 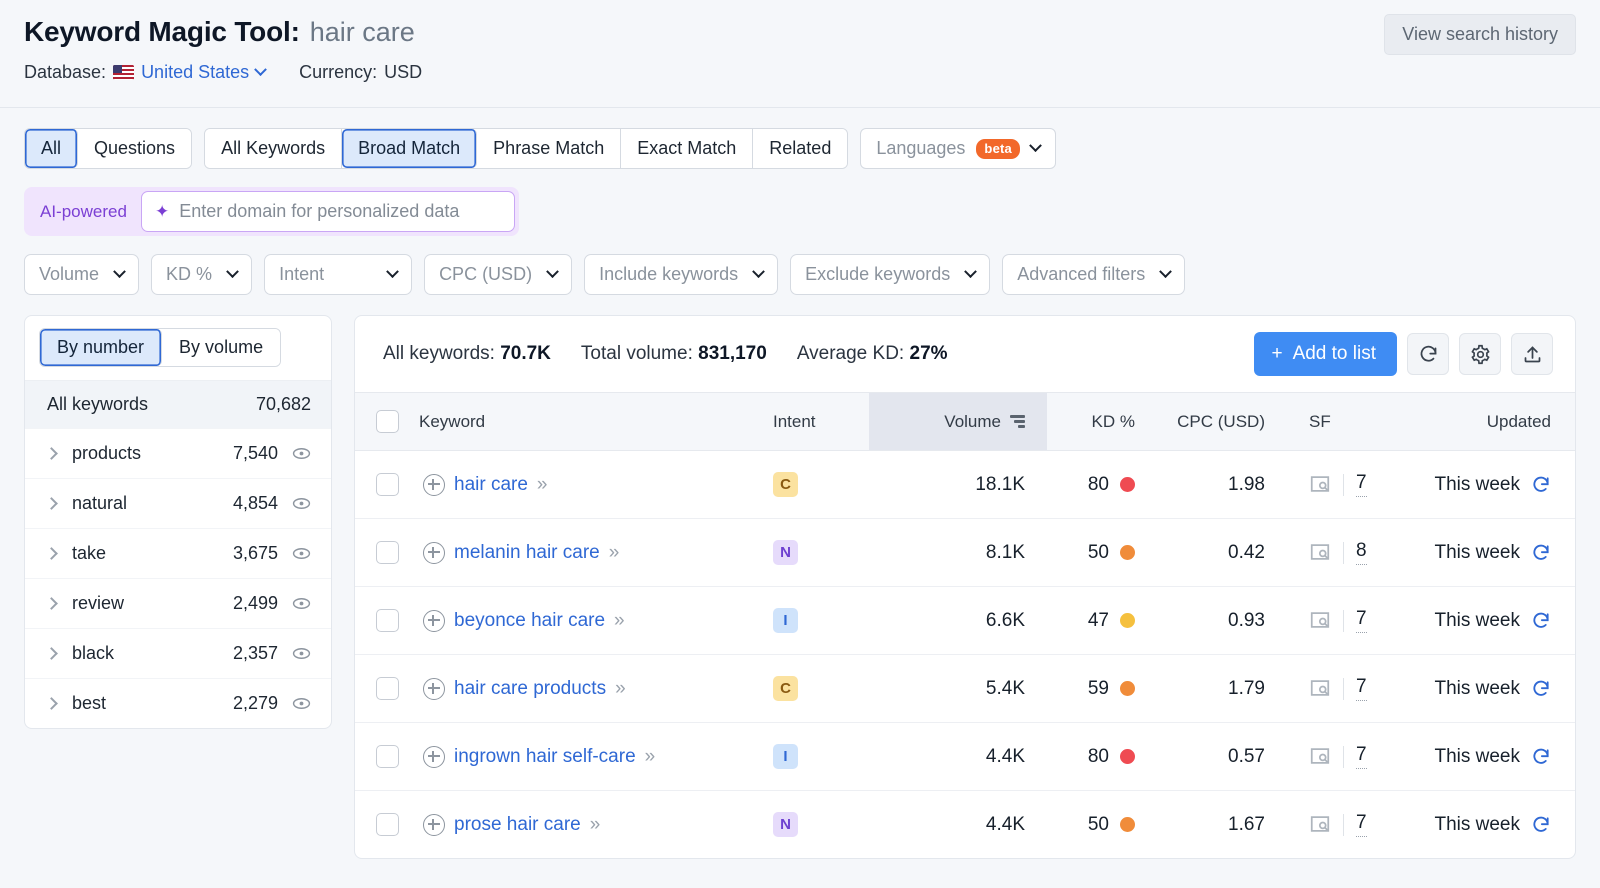 What do you see at coordinates (178, 603) in the screenshot?
I see `sidebar-item-review: review 2,499` at bounding box center [178, 603].